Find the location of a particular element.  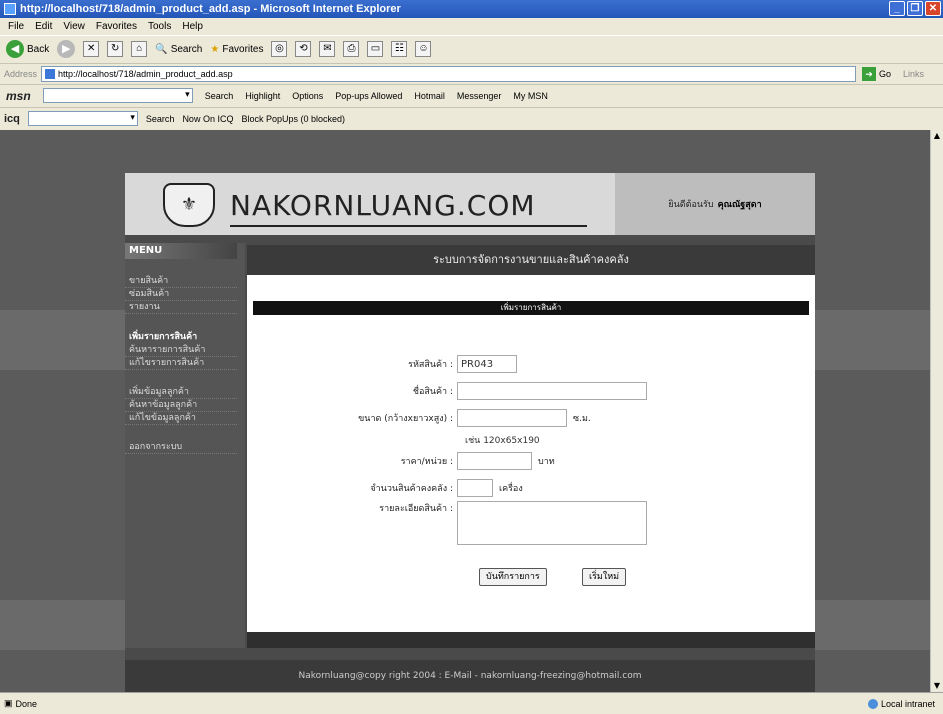

sidebar-item-edit-customer: แก้ไขข้อมูลลูกค้า is located at coordinates (181, 418).